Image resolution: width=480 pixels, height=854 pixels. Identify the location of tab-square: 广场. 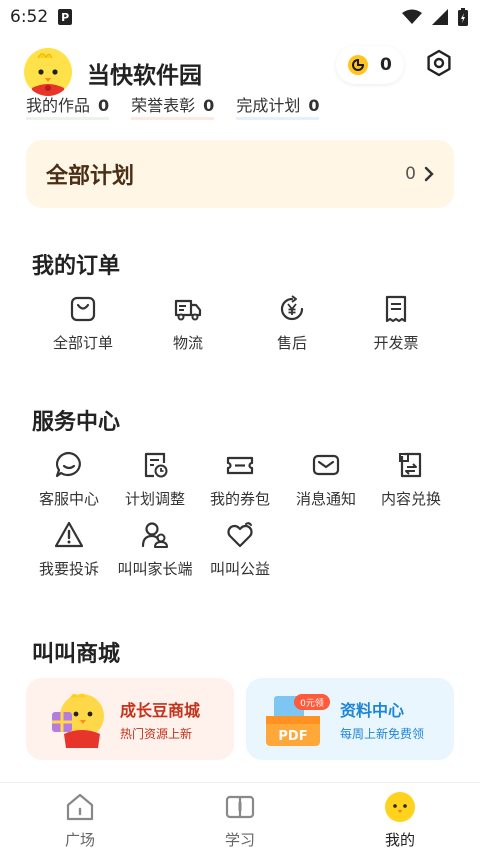
(80, 818).